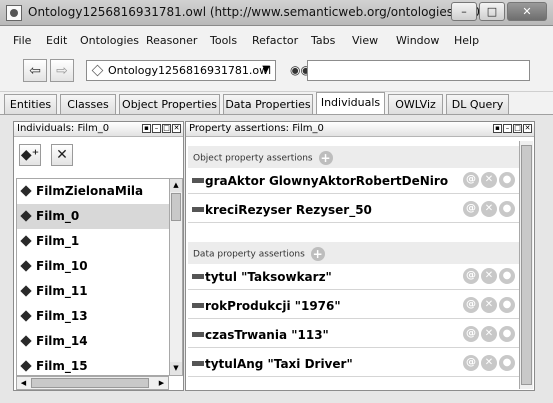 This screenshot has width=553, height=403. I want to click on forward-button: ⇨, so click(62, 70).